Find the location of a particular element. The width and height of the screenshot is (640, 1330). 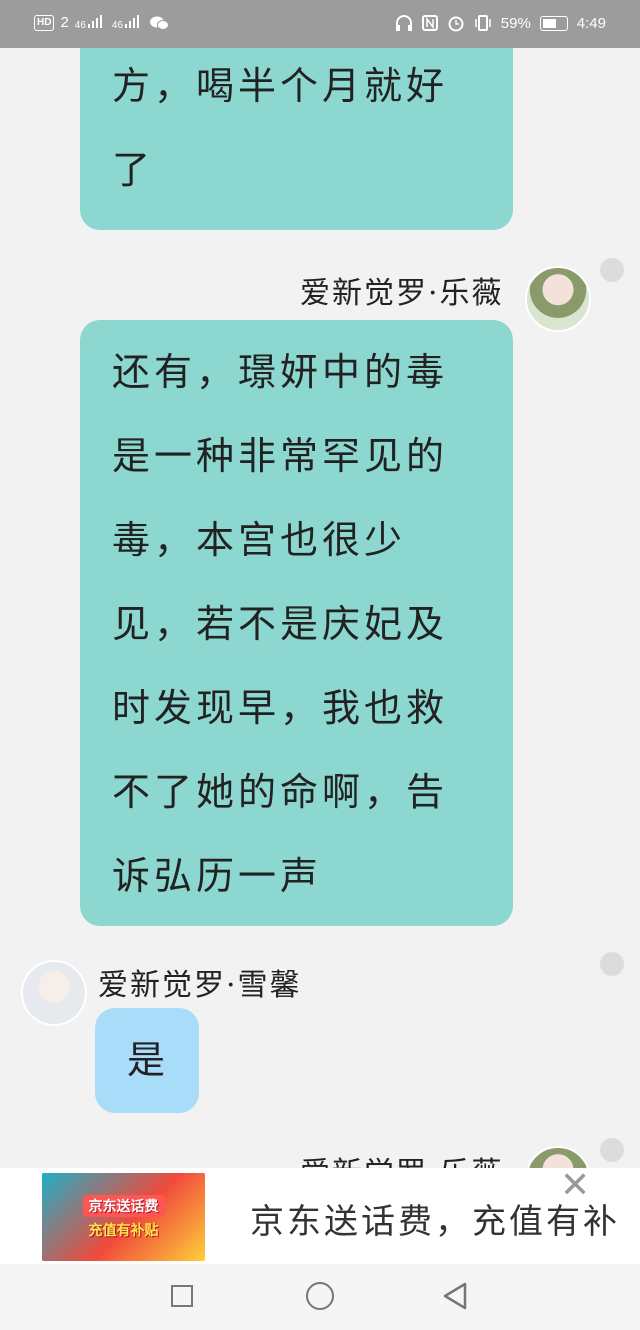

back-icon is located at coordinates (455, 1296).